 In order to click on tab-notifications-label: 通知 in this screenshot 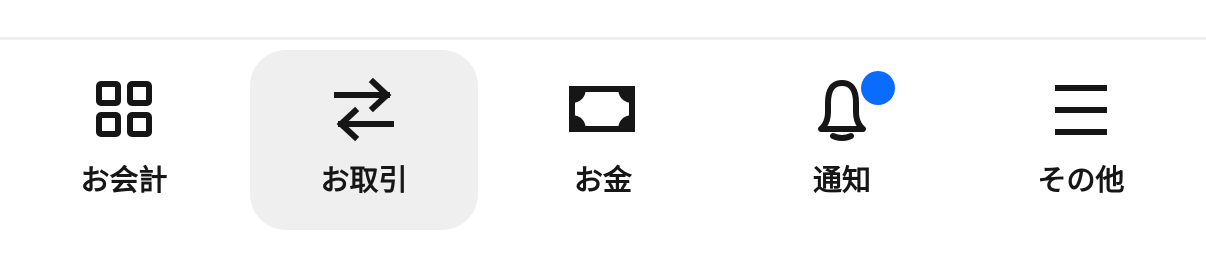, I will do `click(841, 180)`.